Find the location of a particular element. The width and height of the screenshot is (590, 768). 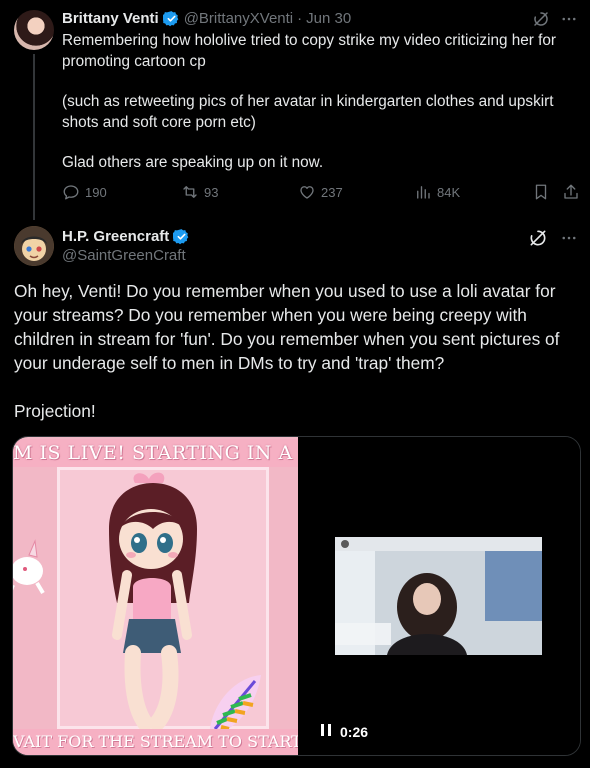

repost-icon is located at coordinates (190, 192).